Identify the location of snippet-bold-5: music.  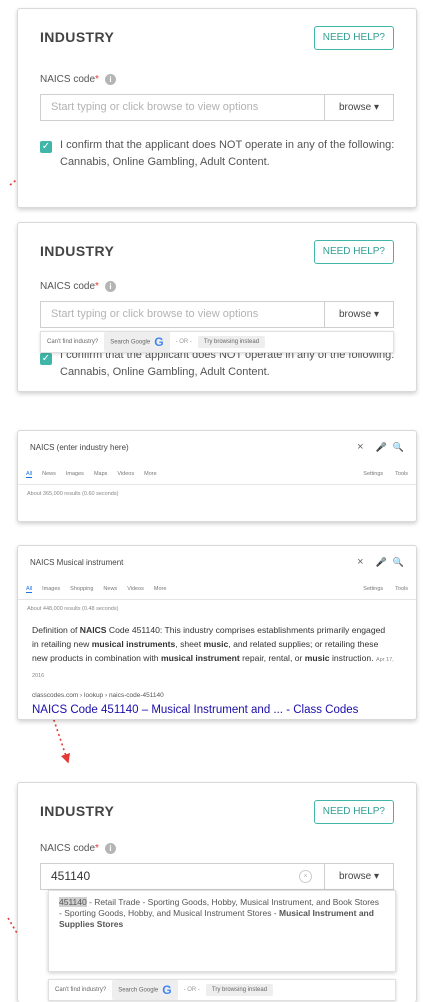
(317, 658).